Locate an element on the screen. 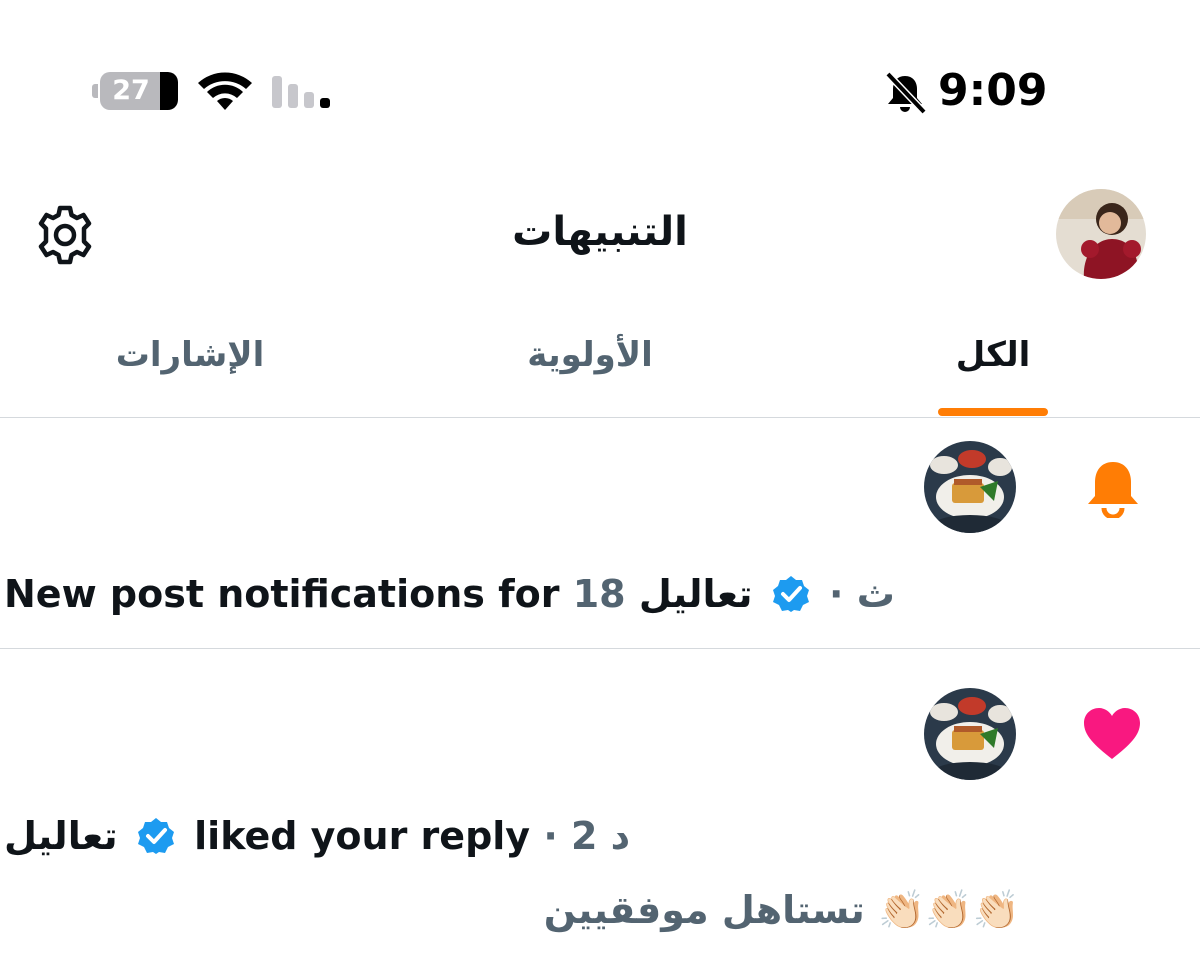 The image size is (1200, 964). heart-icon is located at coordinates (1112, 733).